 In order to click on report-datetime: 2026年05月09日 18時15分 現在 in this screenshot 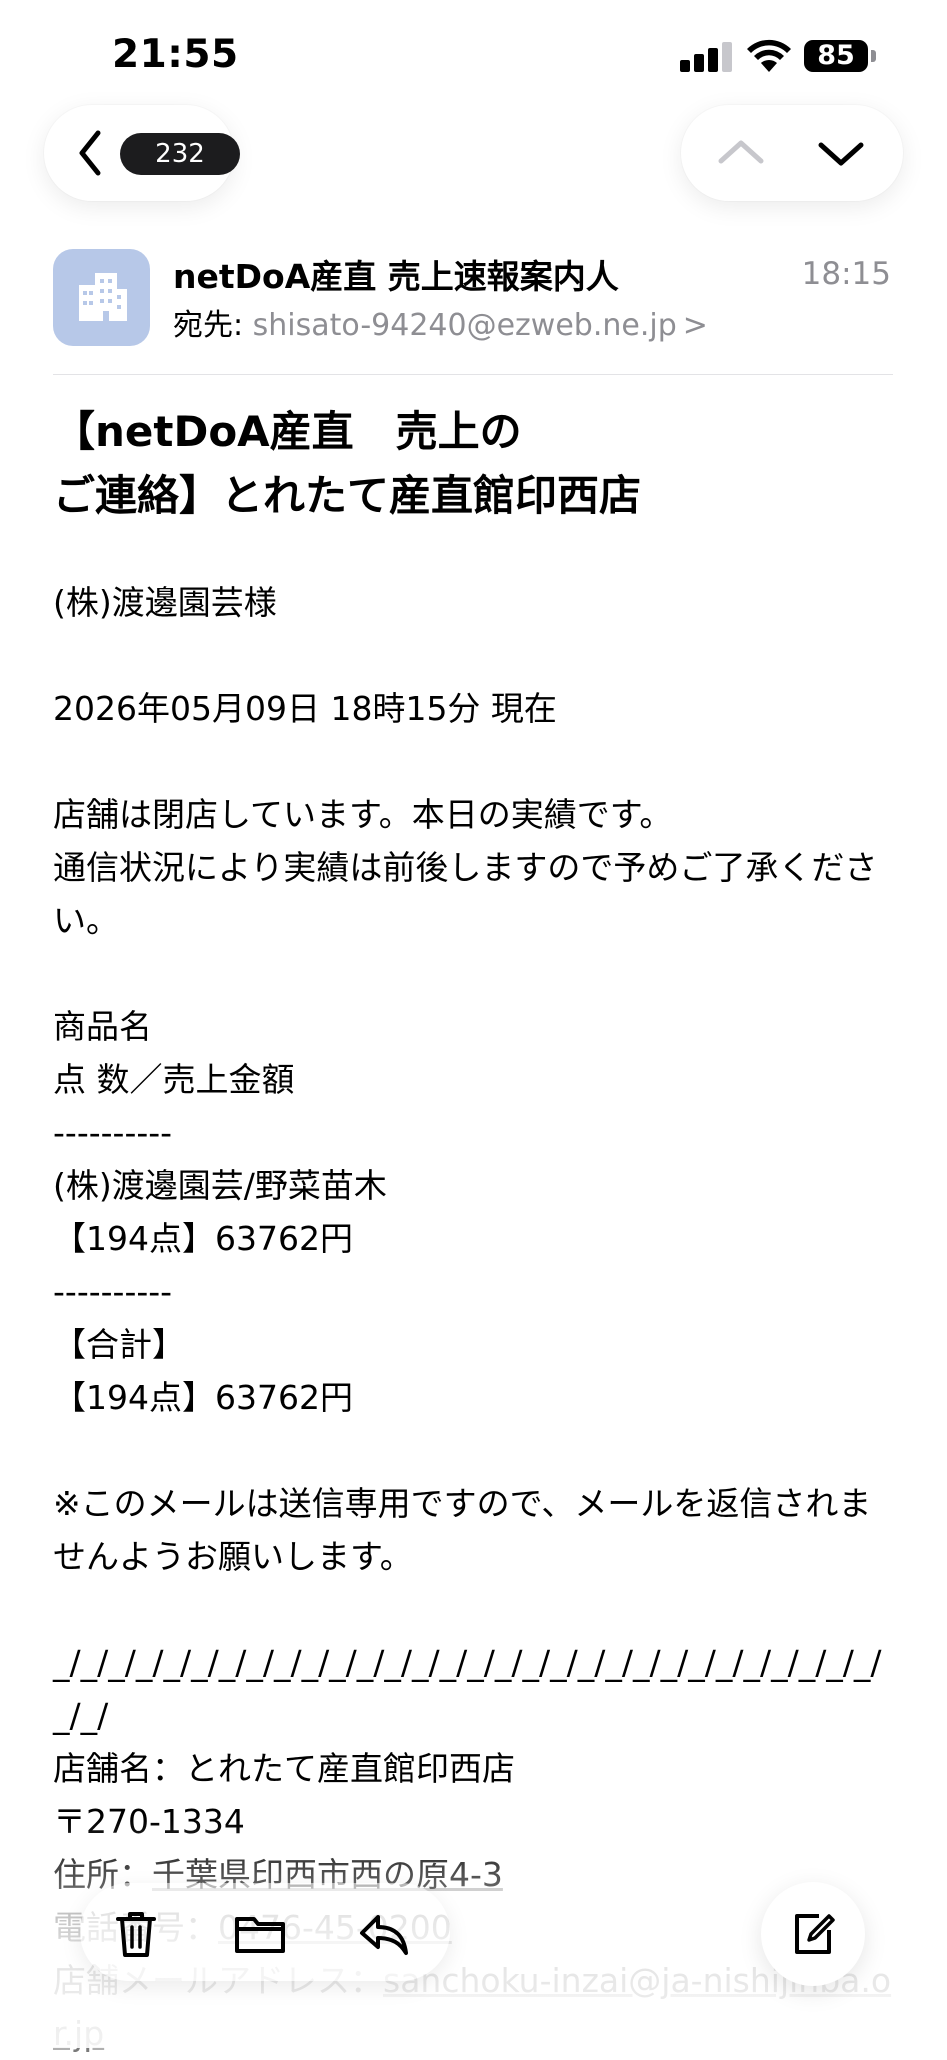, I will do `click(305, 708)`.